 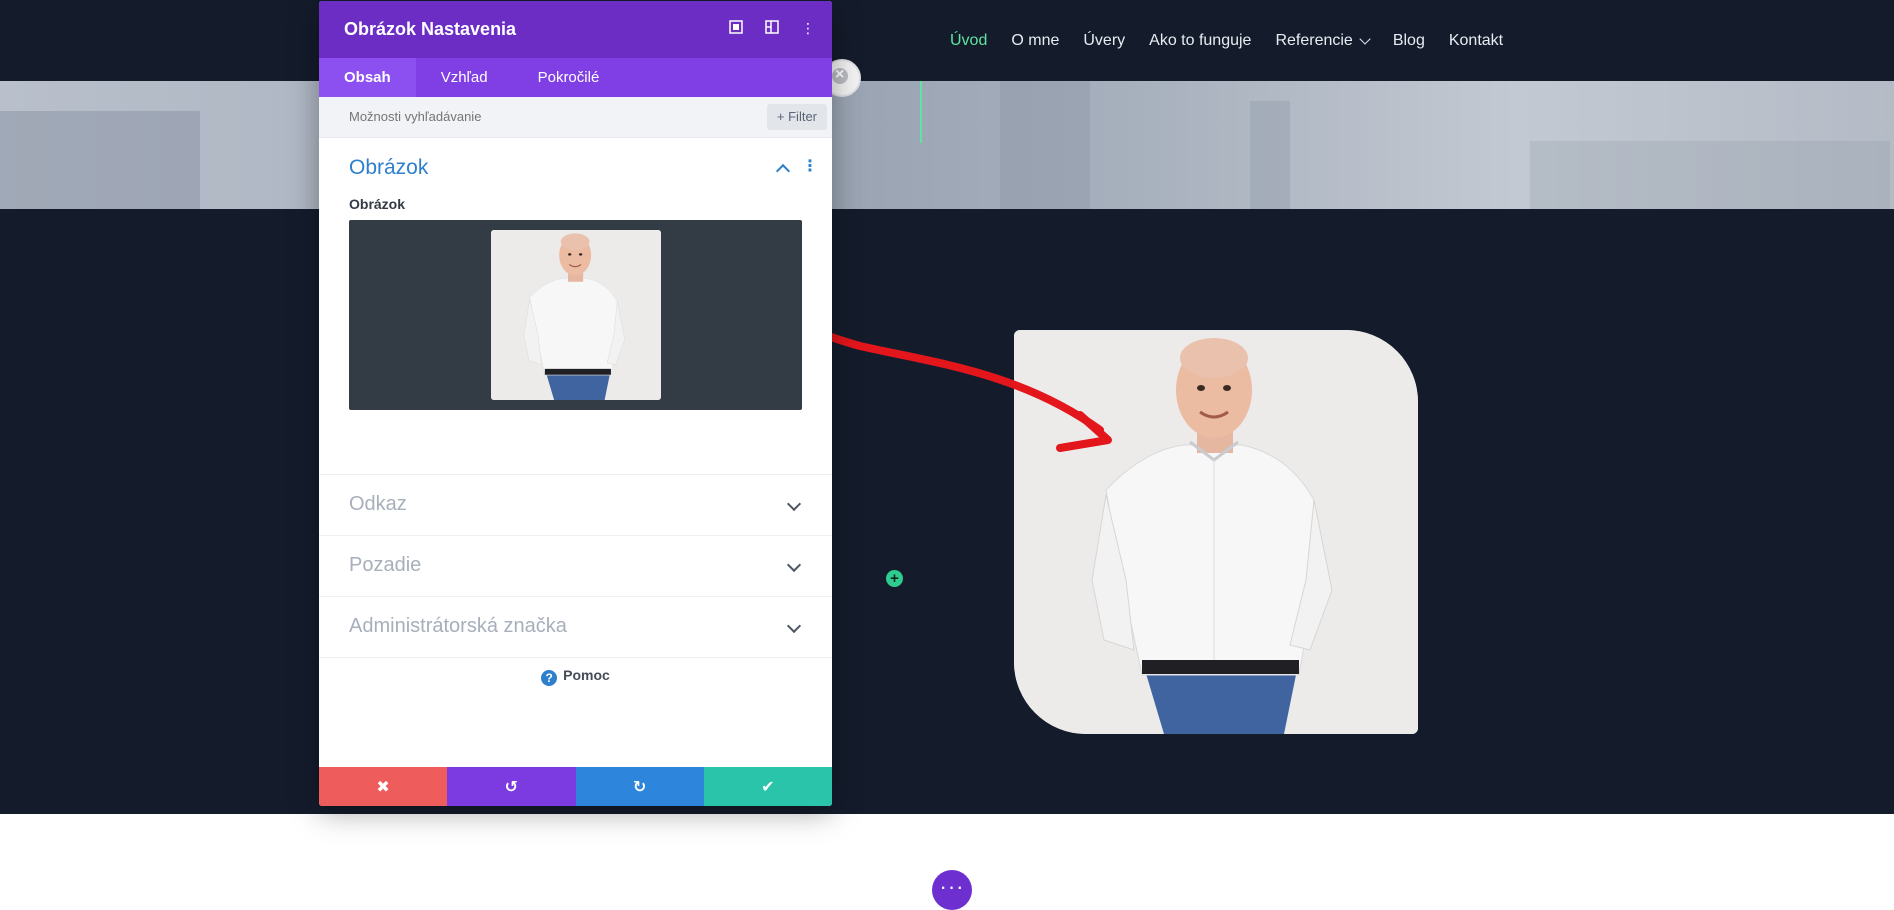 I want to click on nav-item-label: Referencie, so click(x=1314, y=40).